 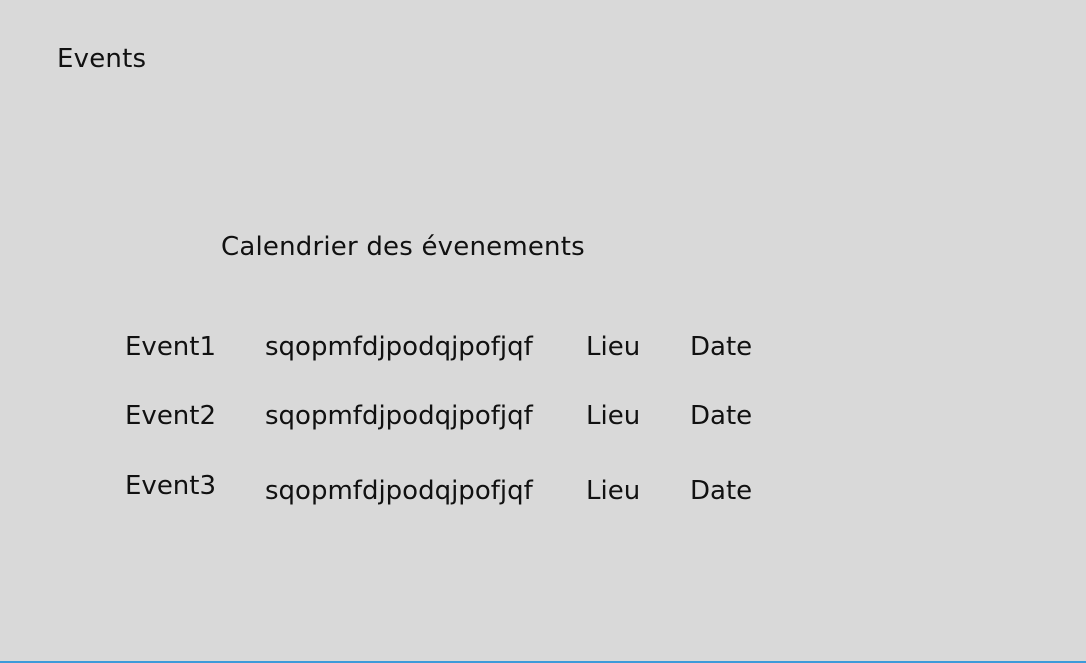 I want to click on event-row: Event1 sqopmfdjpodqjpofjqf Lieu Date, so click(x=543, y=352).